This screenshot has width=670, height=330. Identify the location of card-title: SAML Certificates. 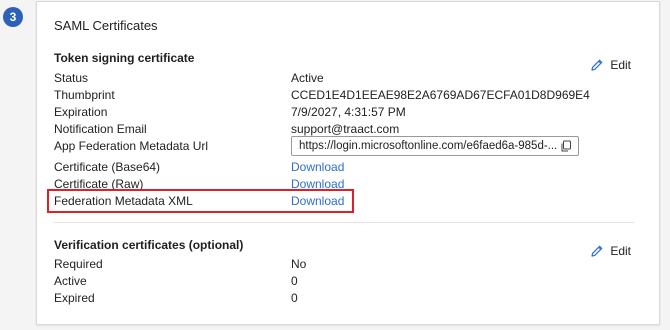
(106, 25).